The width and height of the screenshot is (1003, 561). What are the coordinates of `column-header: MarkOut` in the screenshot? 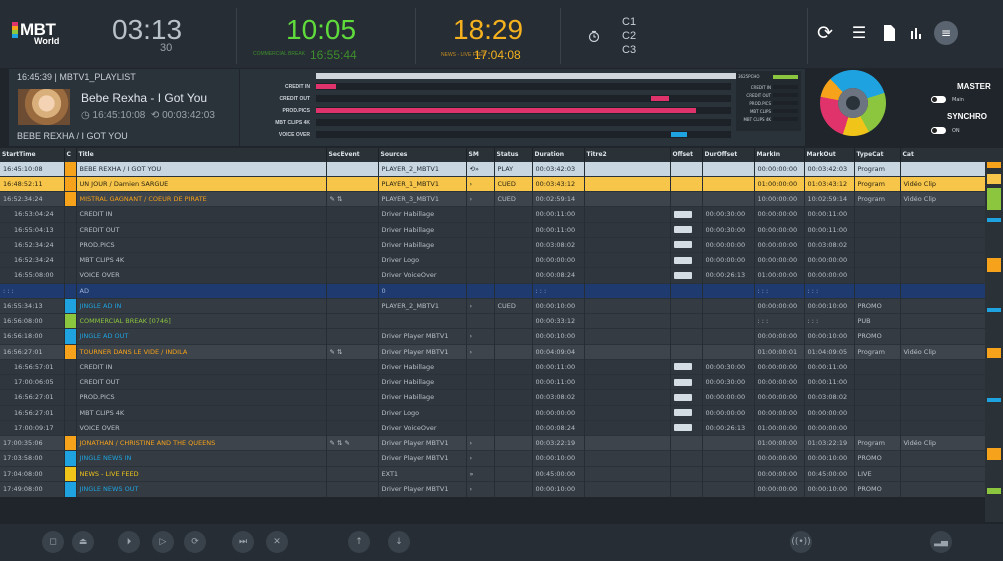 It's located at (829, 154).